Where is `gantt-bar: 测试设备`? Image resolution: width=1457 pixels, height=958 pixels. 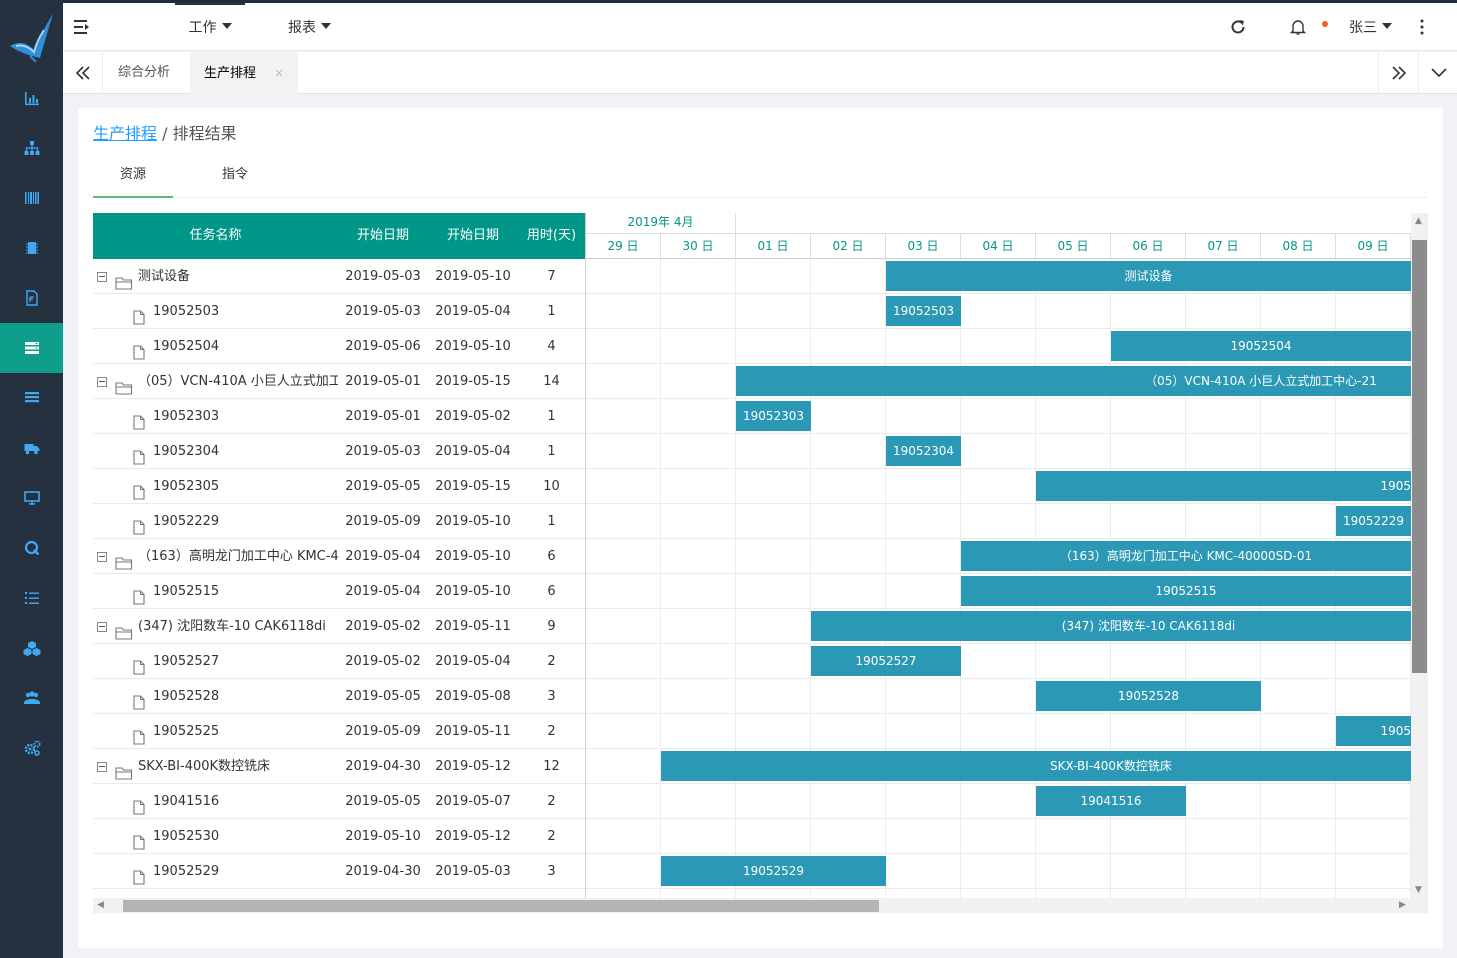 gantt-bar: 测试设备 is located at coordinates (1148, 276).